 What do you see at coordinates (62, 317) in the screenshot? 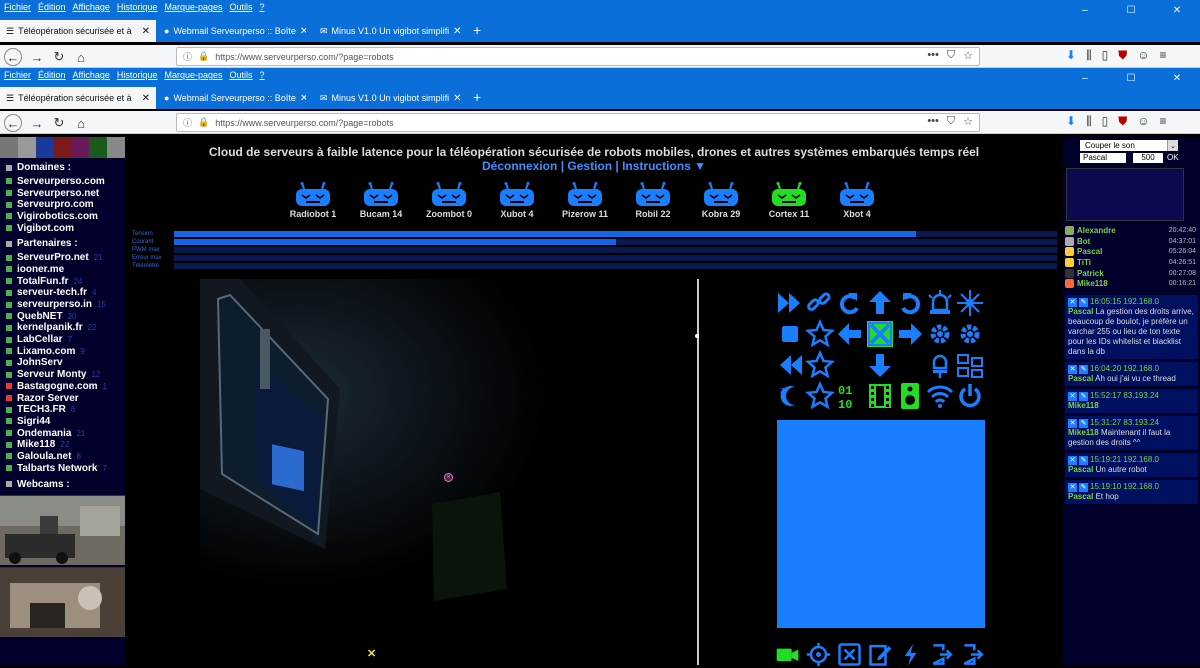
I see `partner-link: QuebNET 20` at bounding box center [62, 317].